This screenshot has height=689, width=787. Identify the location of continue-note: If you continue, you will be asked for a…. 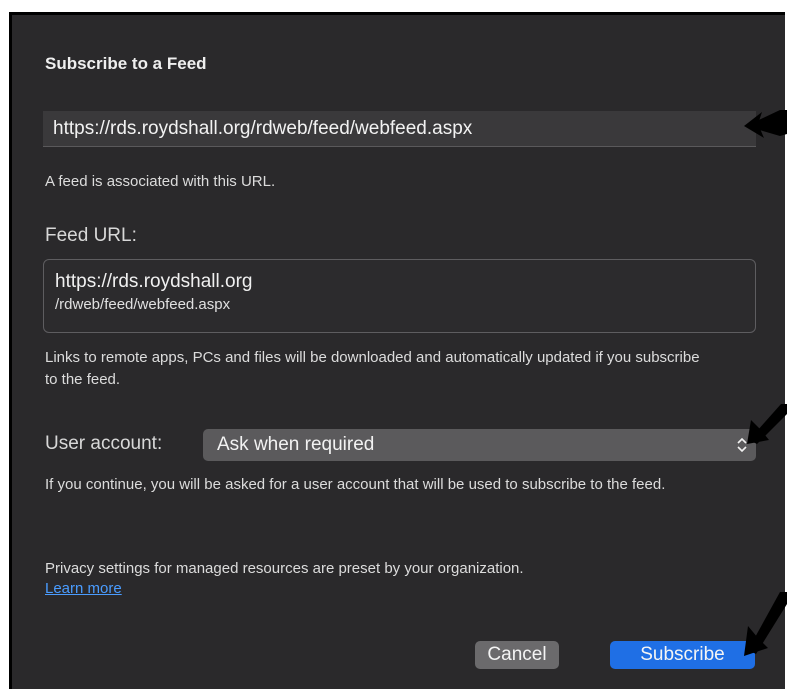
(355, 484).